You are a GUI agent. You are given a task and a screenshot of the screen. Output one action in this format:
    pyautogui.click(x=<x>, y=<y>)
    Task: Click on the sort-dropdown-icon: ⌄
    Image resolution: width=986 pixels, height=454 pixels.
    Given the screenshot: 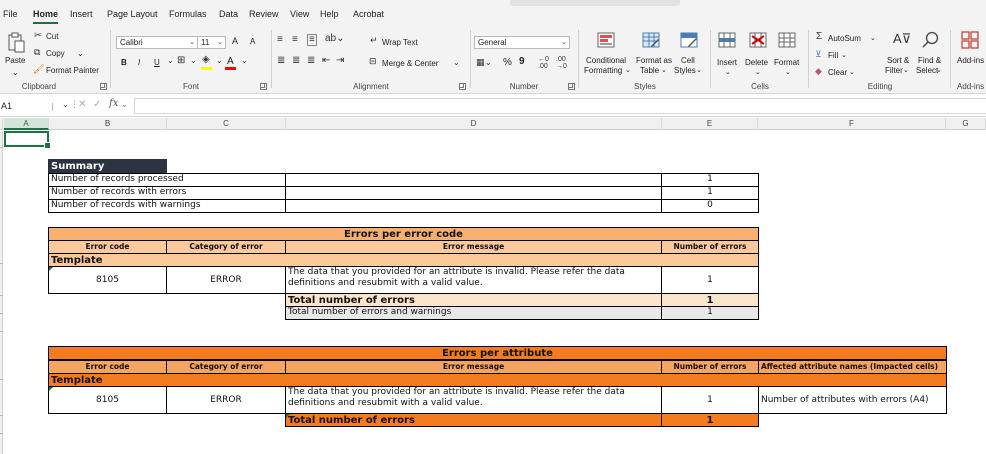 What is the action you would take?
    pyautogui.click(x=906, y=70)
    